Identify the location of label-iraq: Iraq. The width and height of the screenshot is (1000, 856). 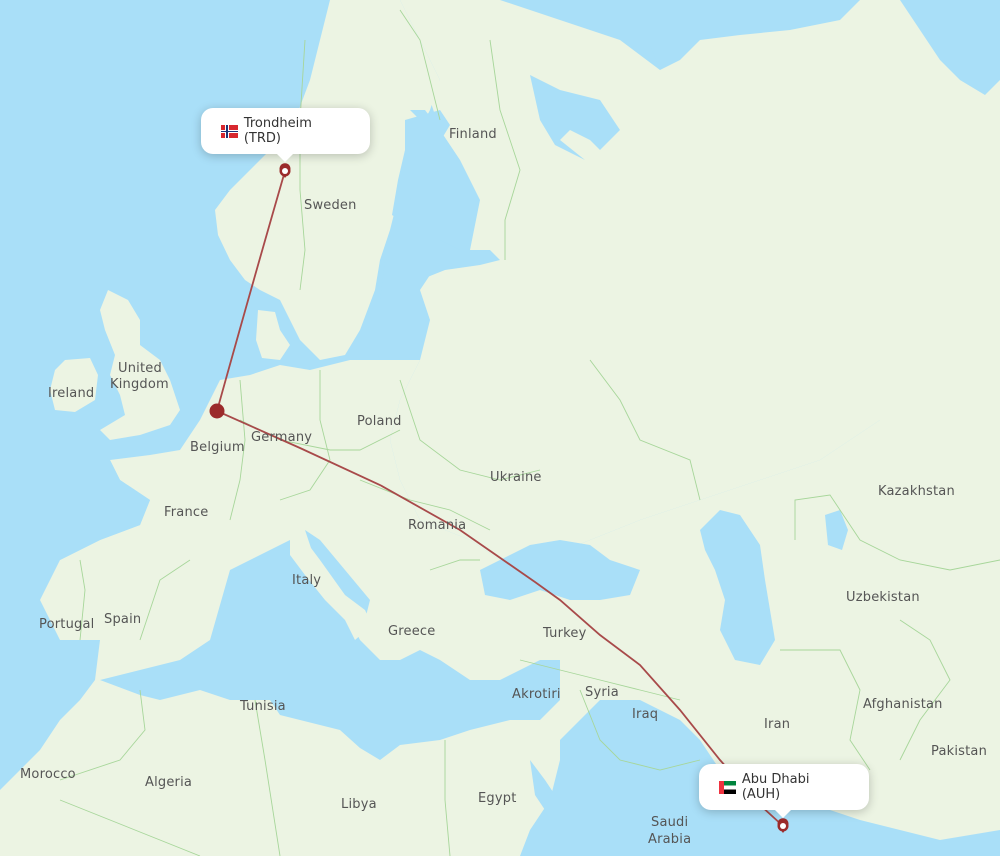
(645, 714).